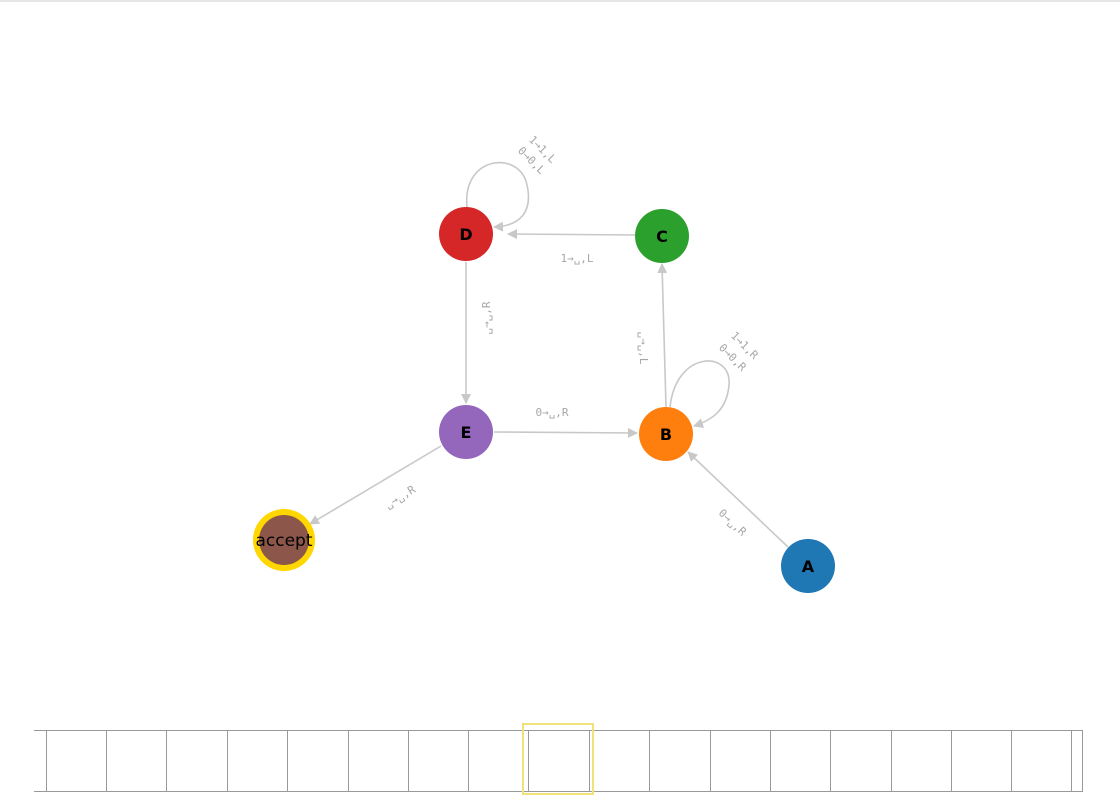 The width and height of the screenshot is (1120, 809). I want to click on state-label: C, so click(662, 236).